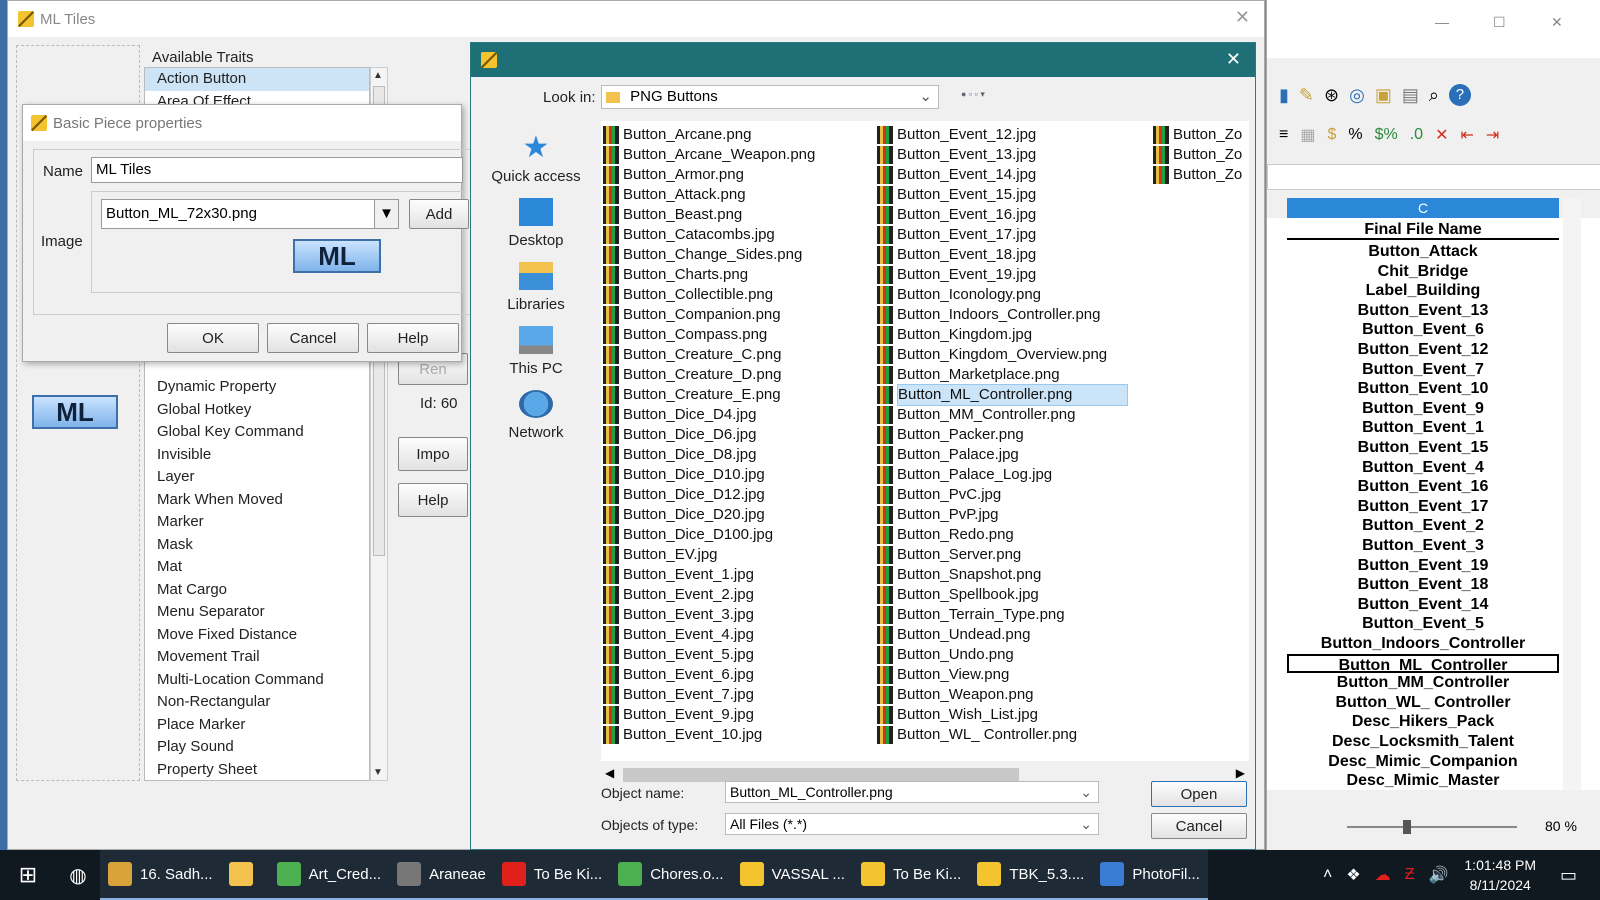 The height and width of the screenshot is (900, 1600). I want to click on zoom-slider, so click(1432, 827).